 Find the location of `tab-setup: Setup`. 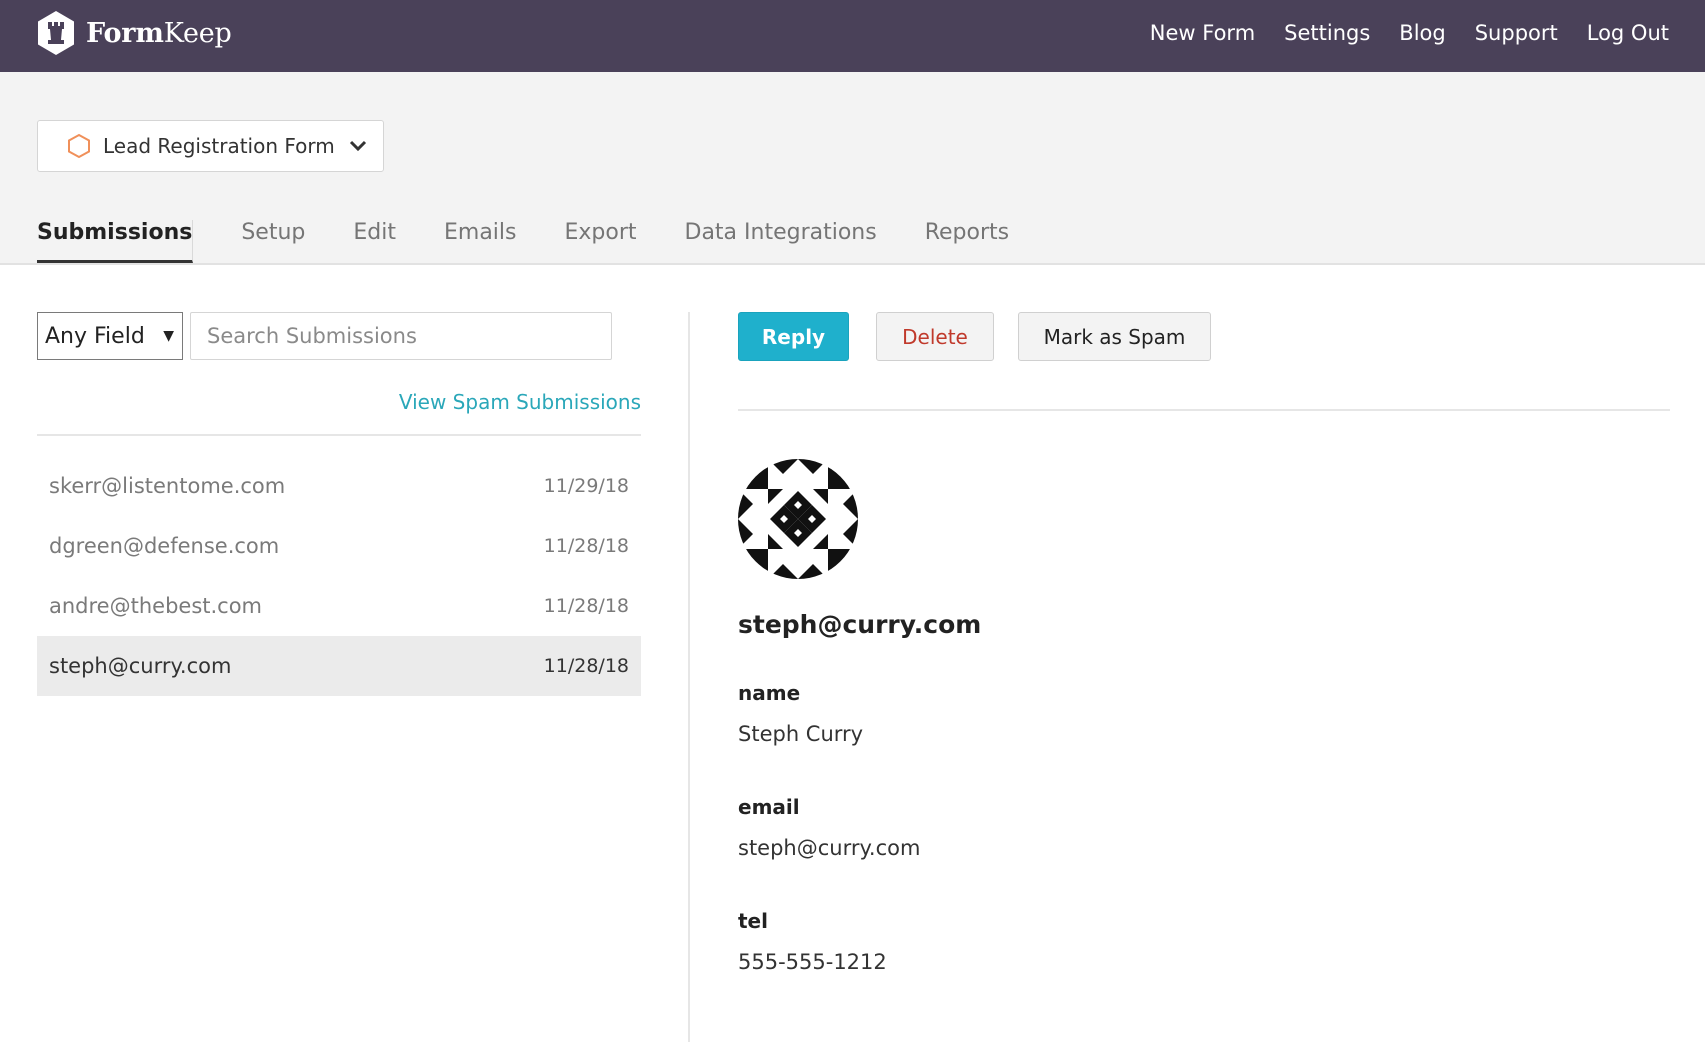

tab-setup: Setup is located at coordinates (273, 241).